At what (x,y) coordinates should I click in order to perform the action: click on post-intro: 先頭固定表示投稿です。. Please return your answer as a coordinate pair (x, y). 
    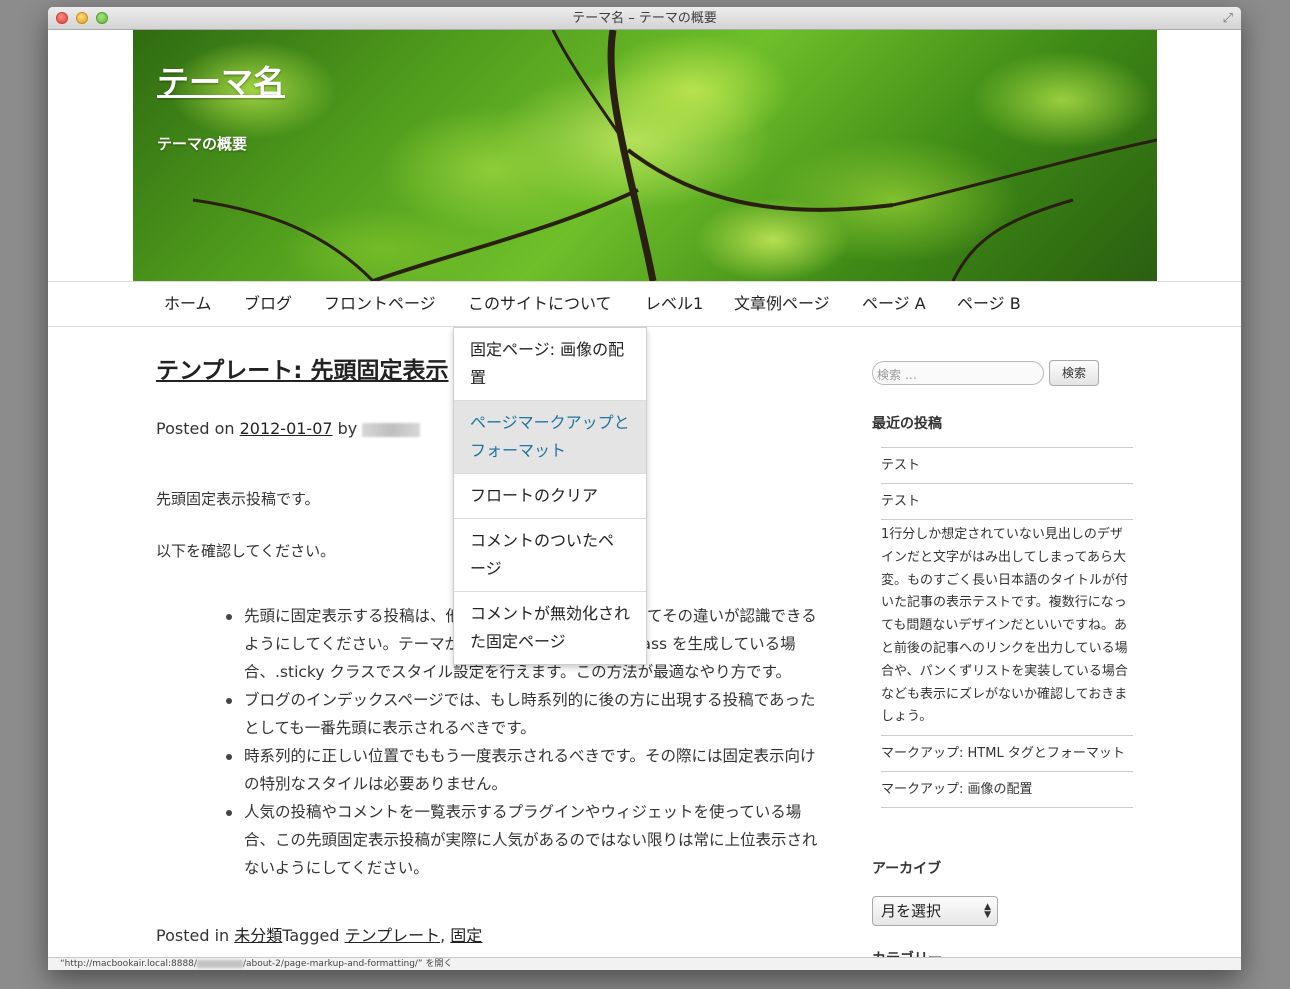
    Looking at the image, I should click on (238, 499).